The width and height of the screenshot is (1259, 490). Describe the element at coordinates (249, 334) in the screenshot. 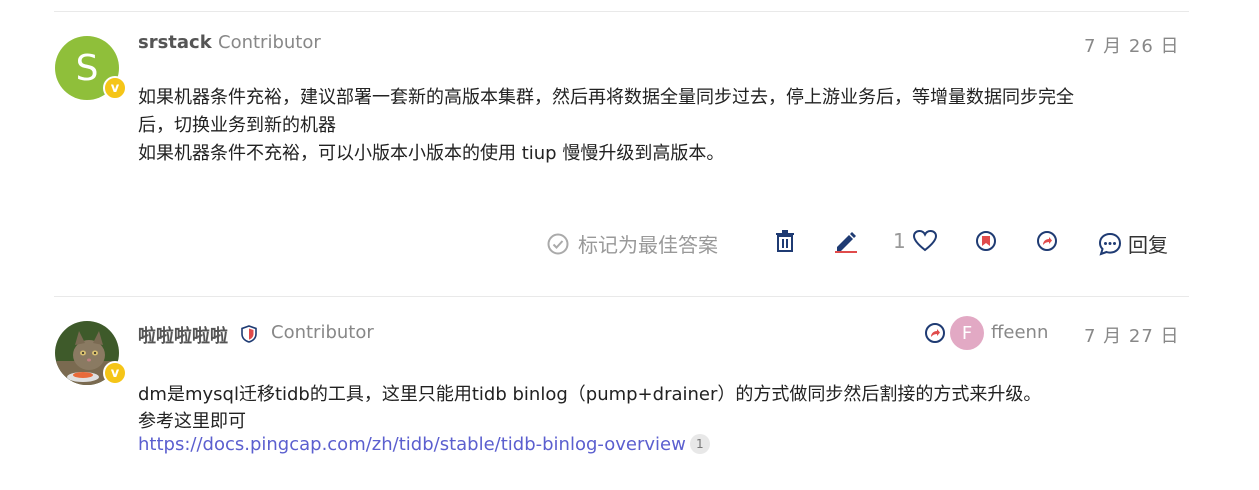

I see `shield-icon` at that location.